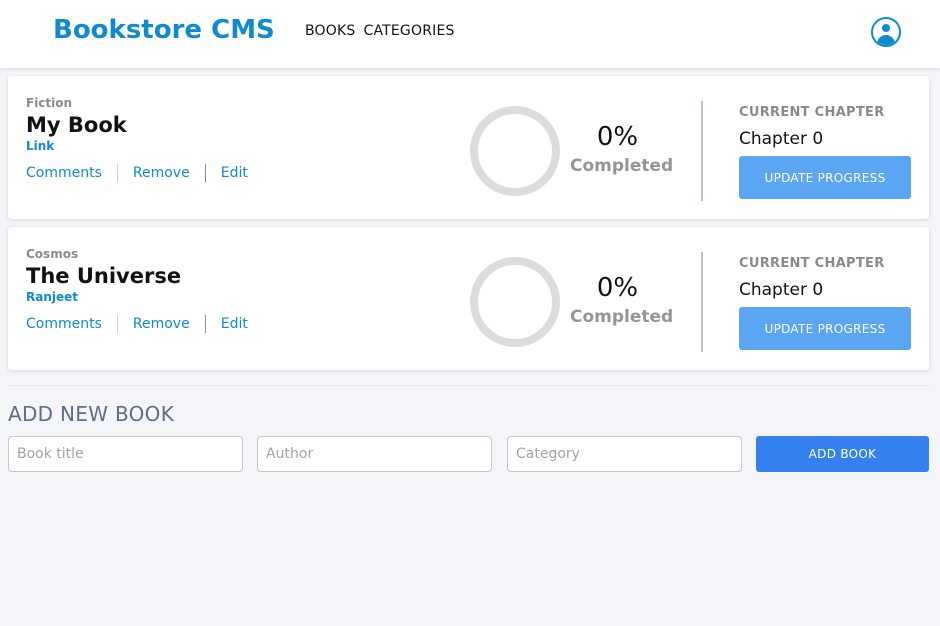  What do you see at coordinates (374, 454) in the screenshot?
I see `author-input` at bounding box center [374, 454].